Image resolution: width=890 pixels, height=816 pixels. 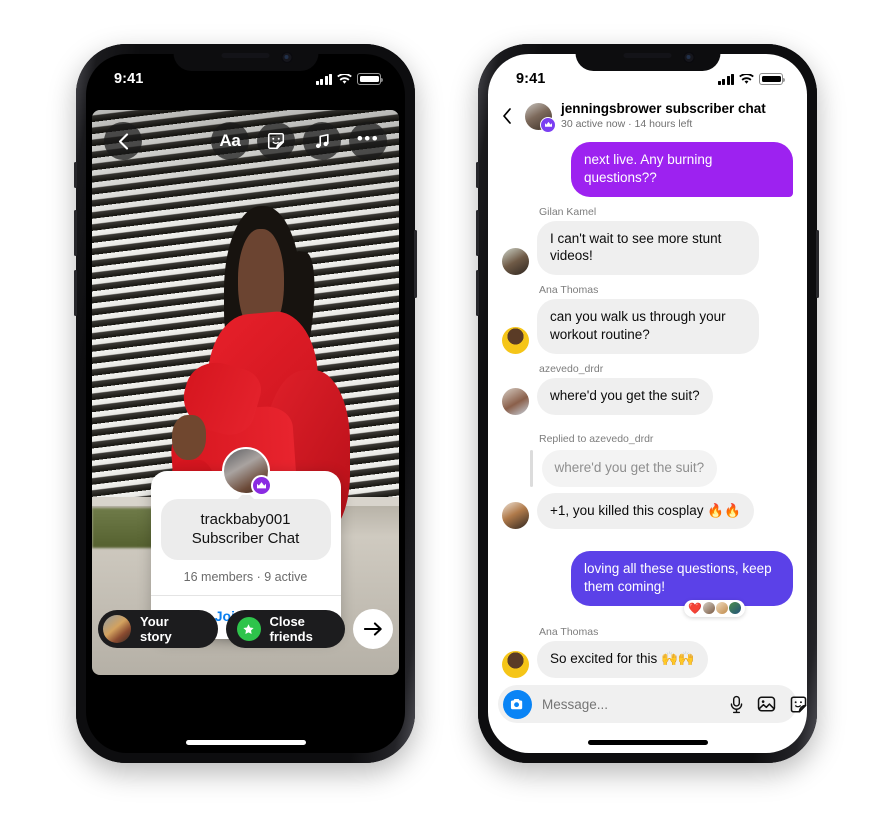 I want to click on message-row: I can't wait to see more stunt videos!, so click(x=647, y=248).